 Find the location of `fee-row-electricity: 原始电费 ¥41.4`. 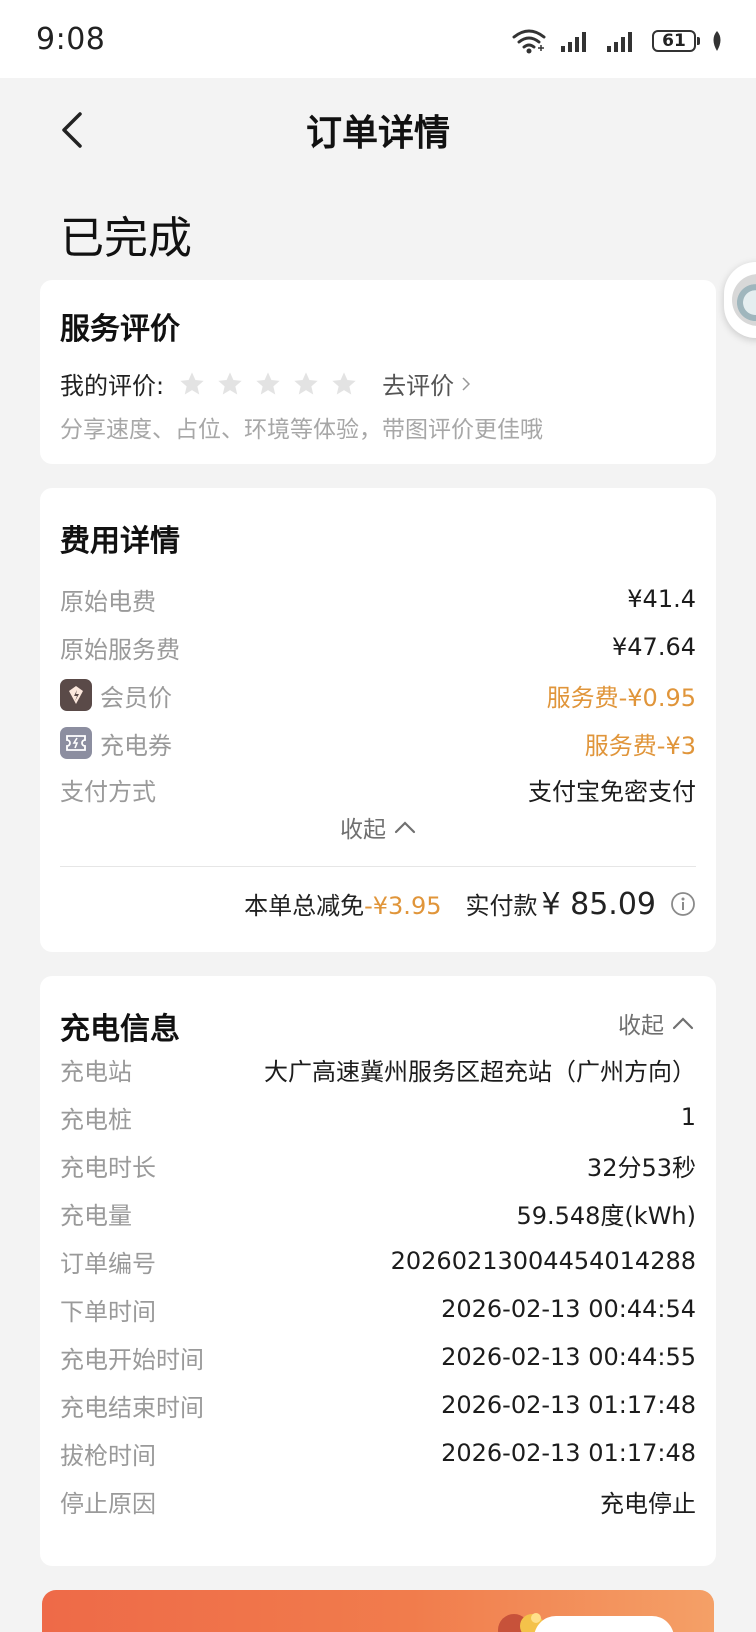

fee-row-electricity: 原始电费 ¥41.4 is located at coordinates (378, 599).